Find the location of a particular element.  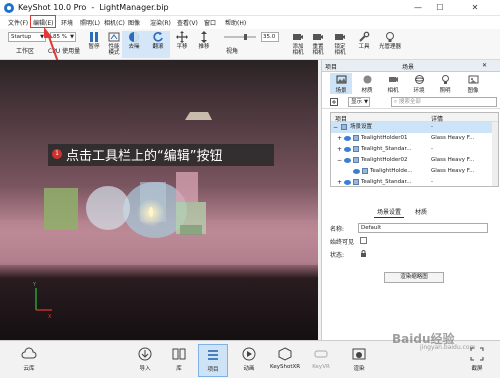

minimize-button: — is located at coordinates (418, 8).